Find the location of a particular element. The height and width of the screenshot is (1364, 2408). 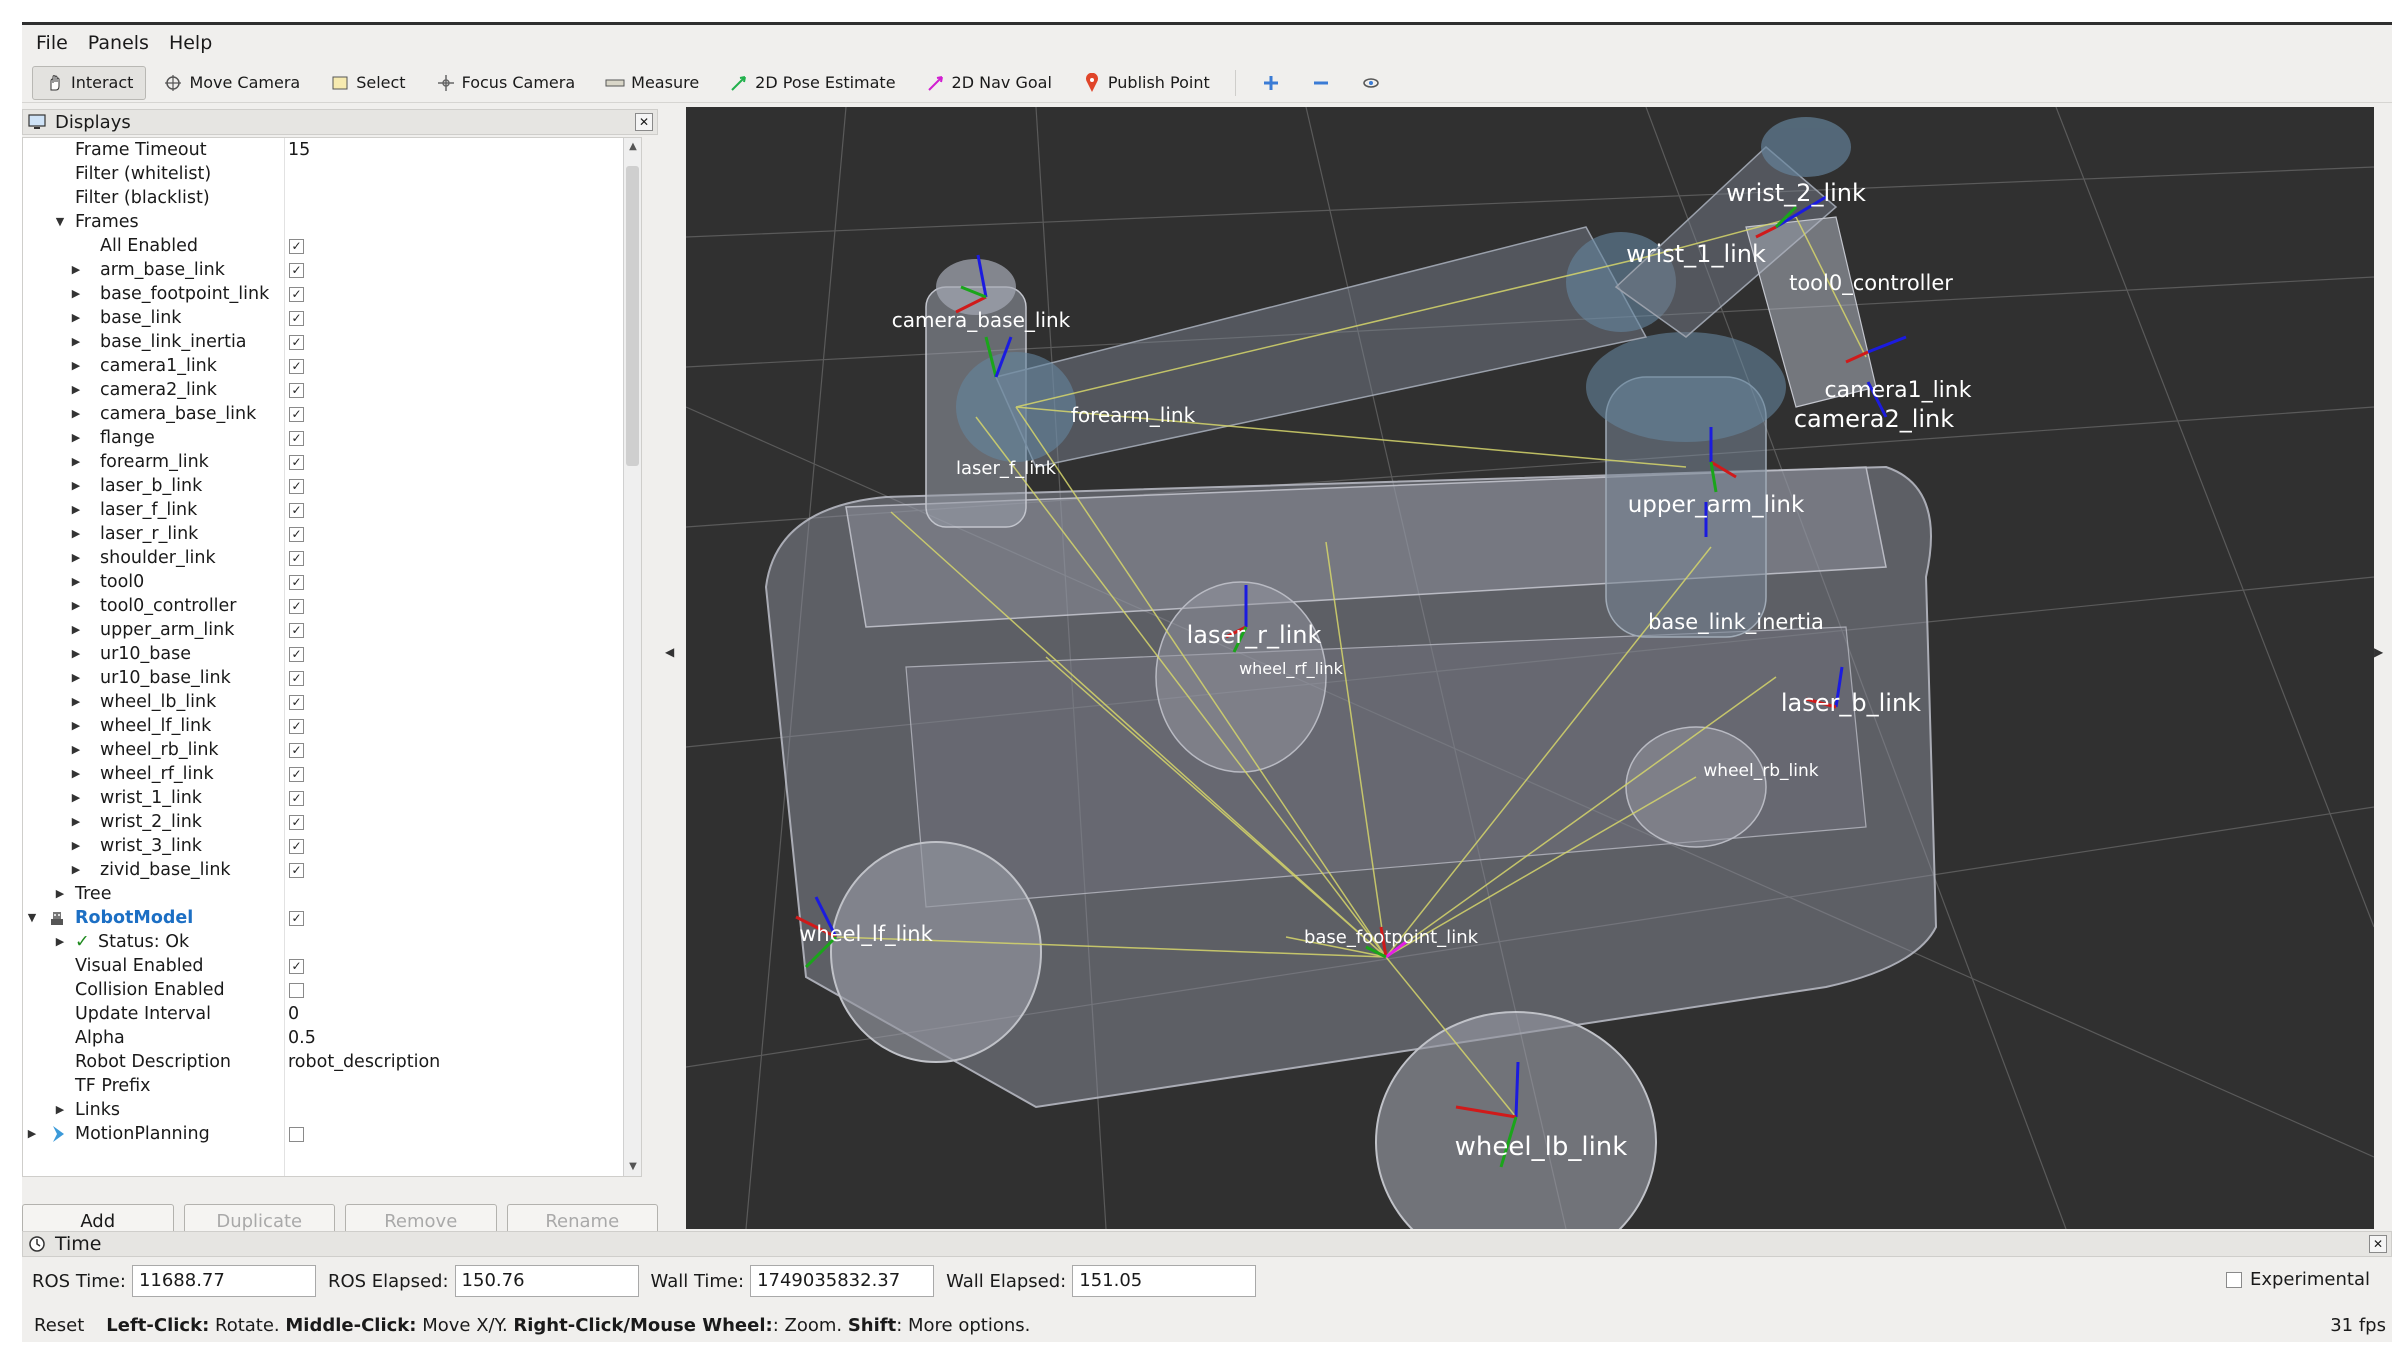

tree-row-filter-blacklist: Filter (blacklist) is located at coordinates (323, 198).